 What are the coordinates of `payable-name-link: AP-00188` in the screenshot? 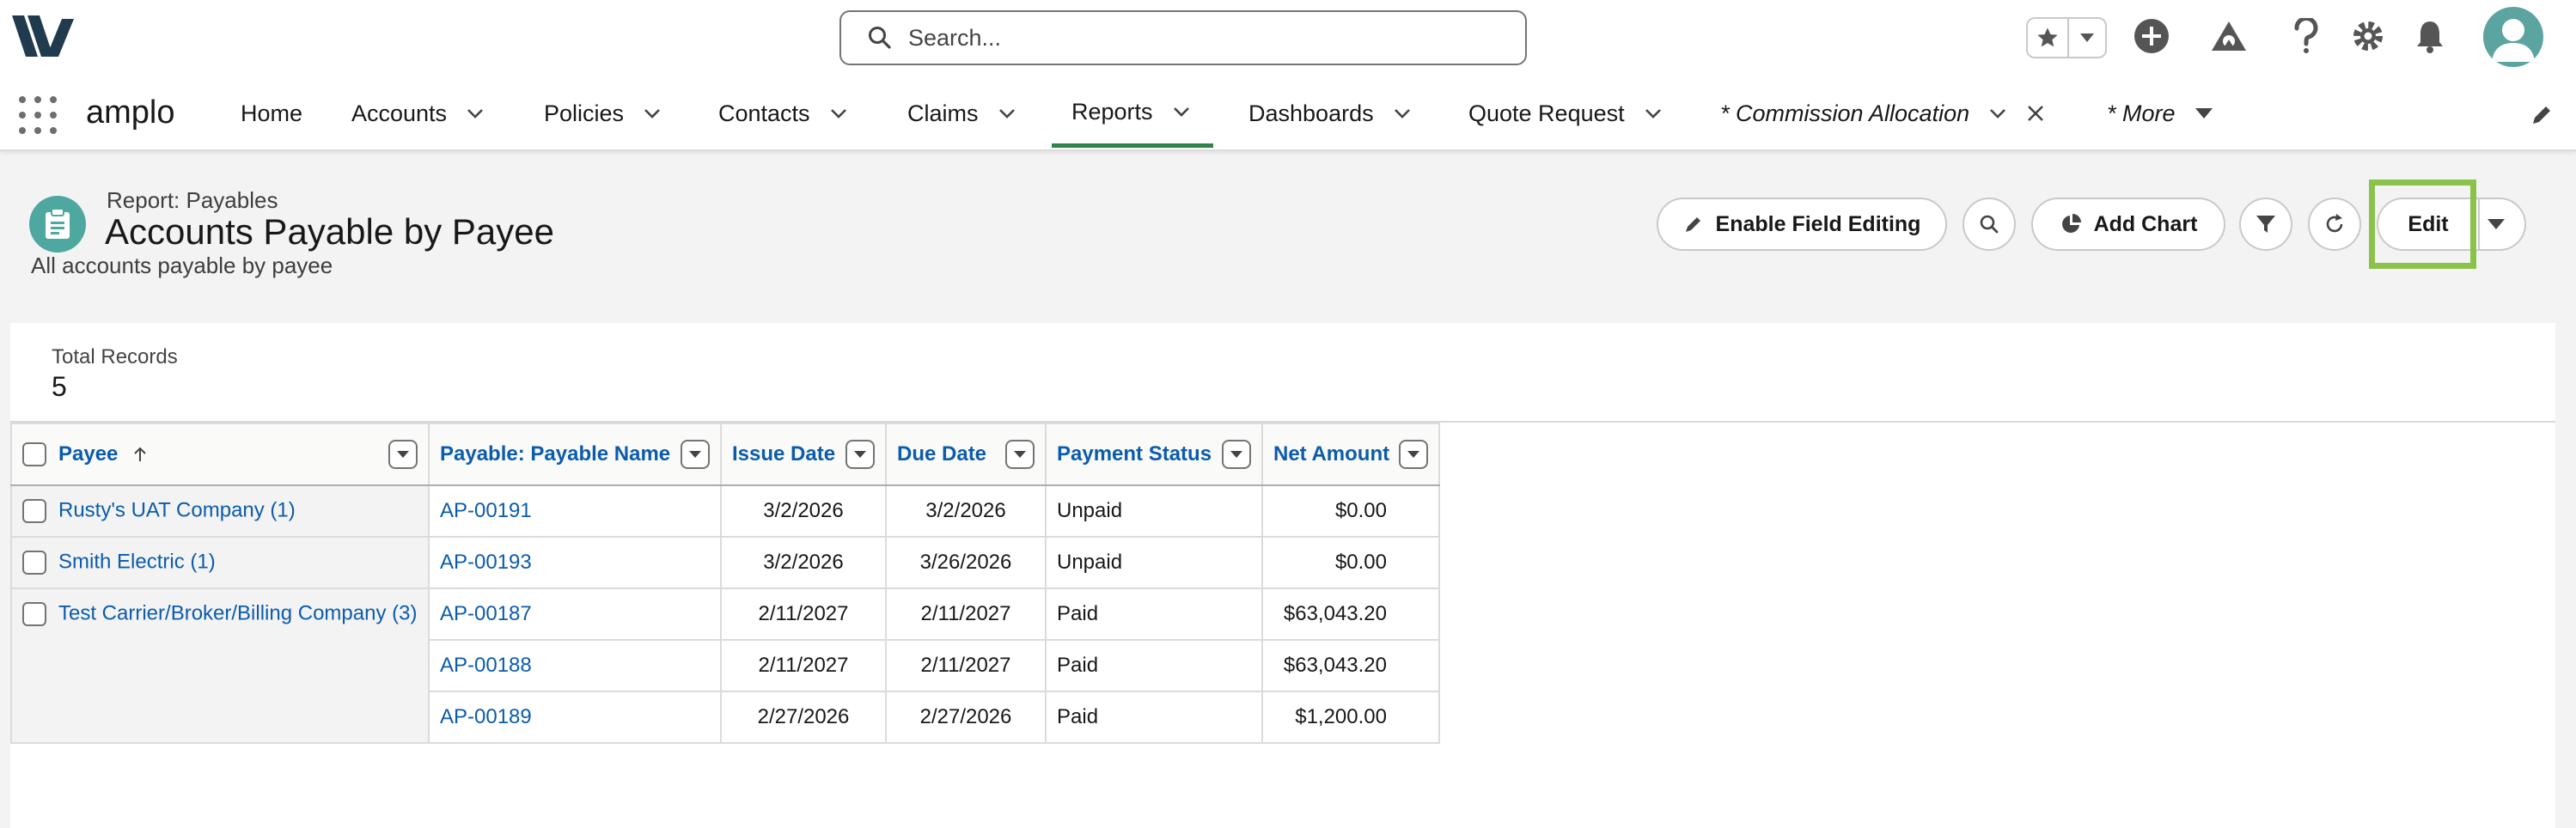 It's located at (575, 665).